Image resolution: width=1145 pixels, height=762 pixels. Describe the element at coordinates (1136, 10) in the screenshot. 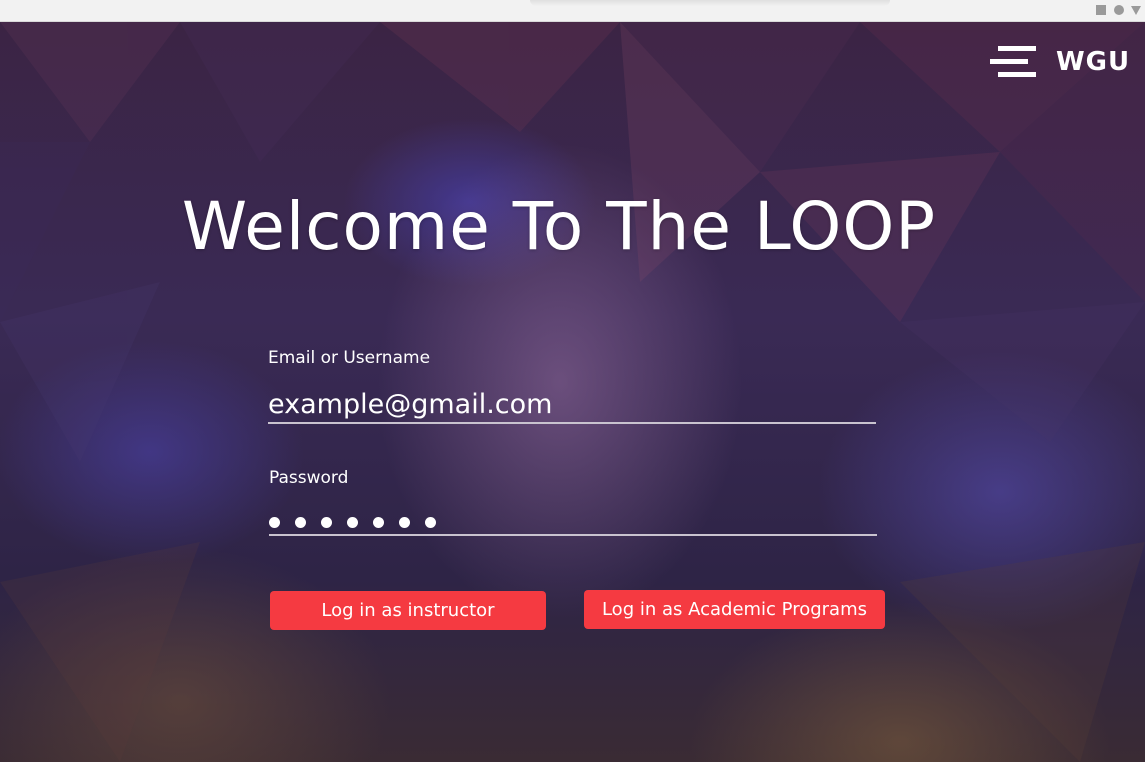

I see `triangle-down-icon` at that location.